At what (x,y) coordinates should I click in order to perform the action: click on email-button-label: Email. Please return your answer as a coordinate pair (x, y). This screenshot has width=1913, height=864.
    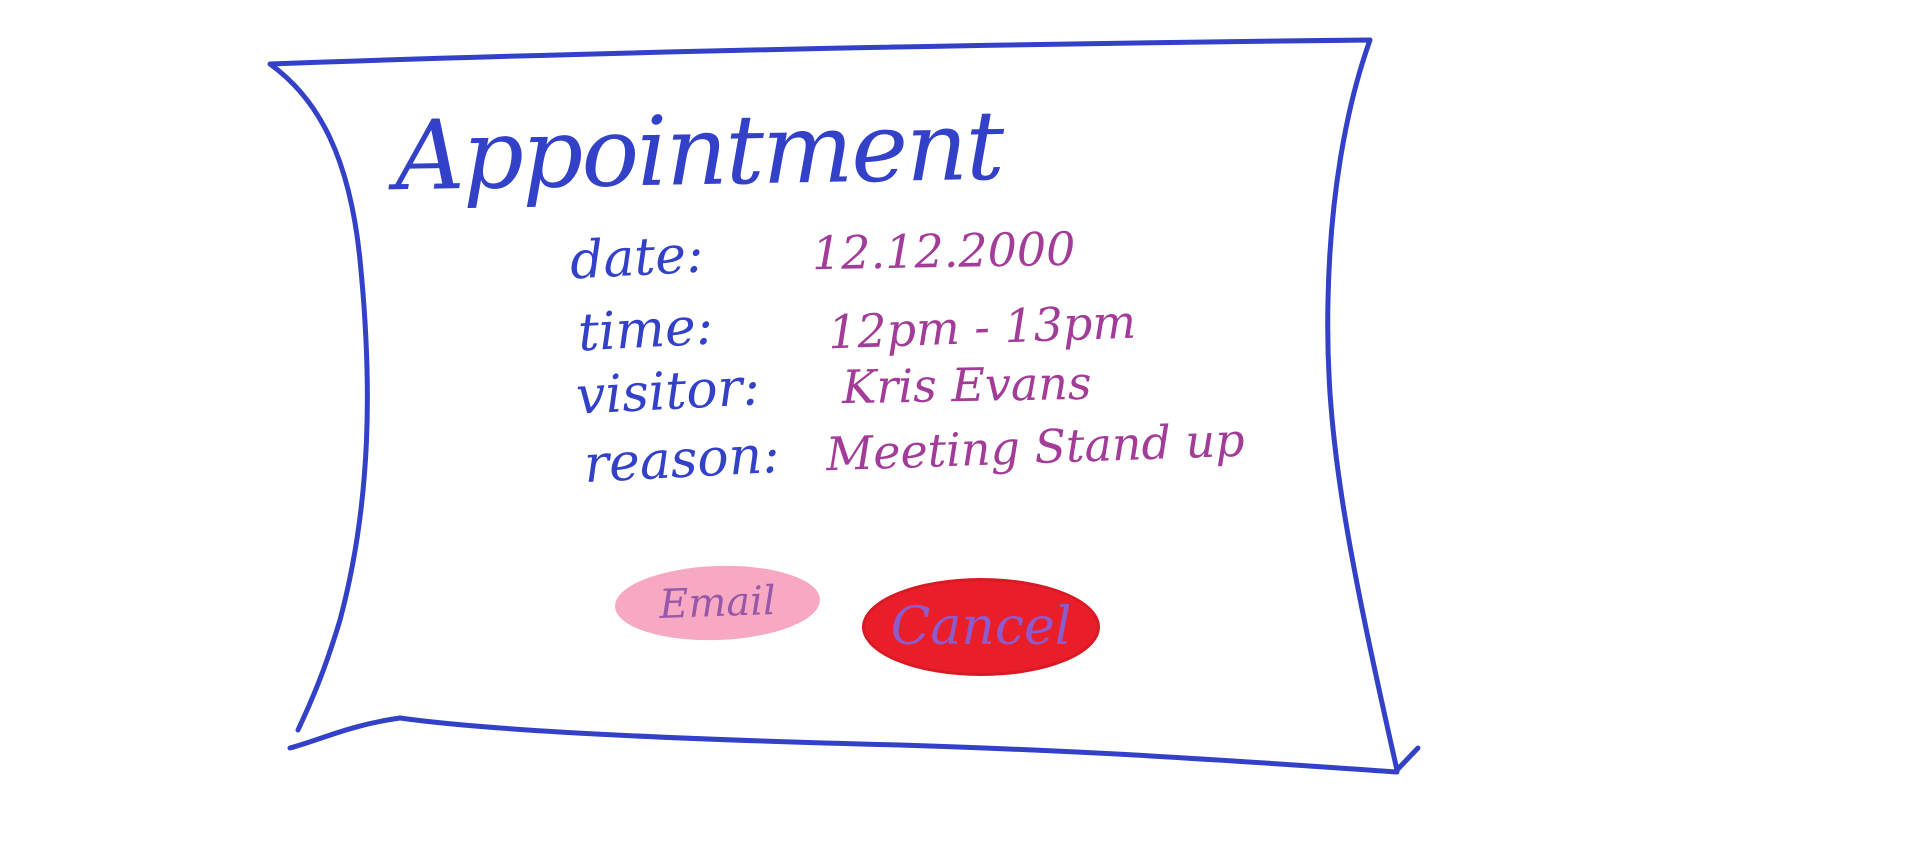
    Looking at the image, I should click on (717, 603).